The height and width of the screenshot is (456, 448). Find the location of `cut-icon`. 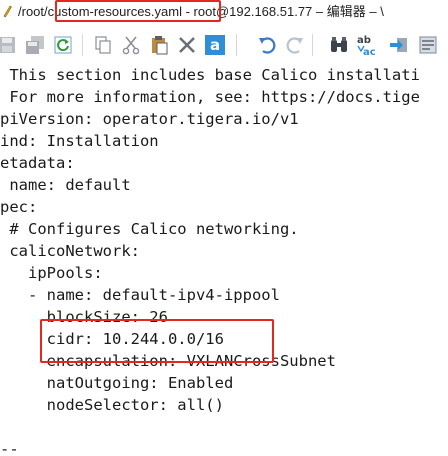

cut-icon is located at coordinates (131, 45).